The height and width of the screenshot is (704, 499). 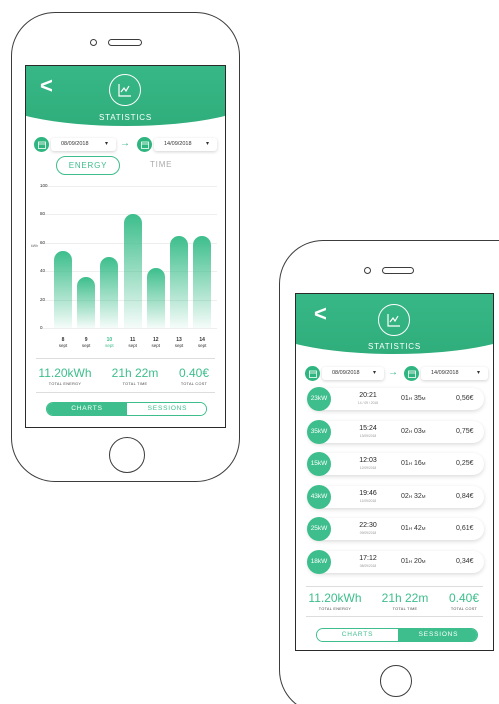 I want to click on session-start-time: 19:46, so click(x=368, y=493).